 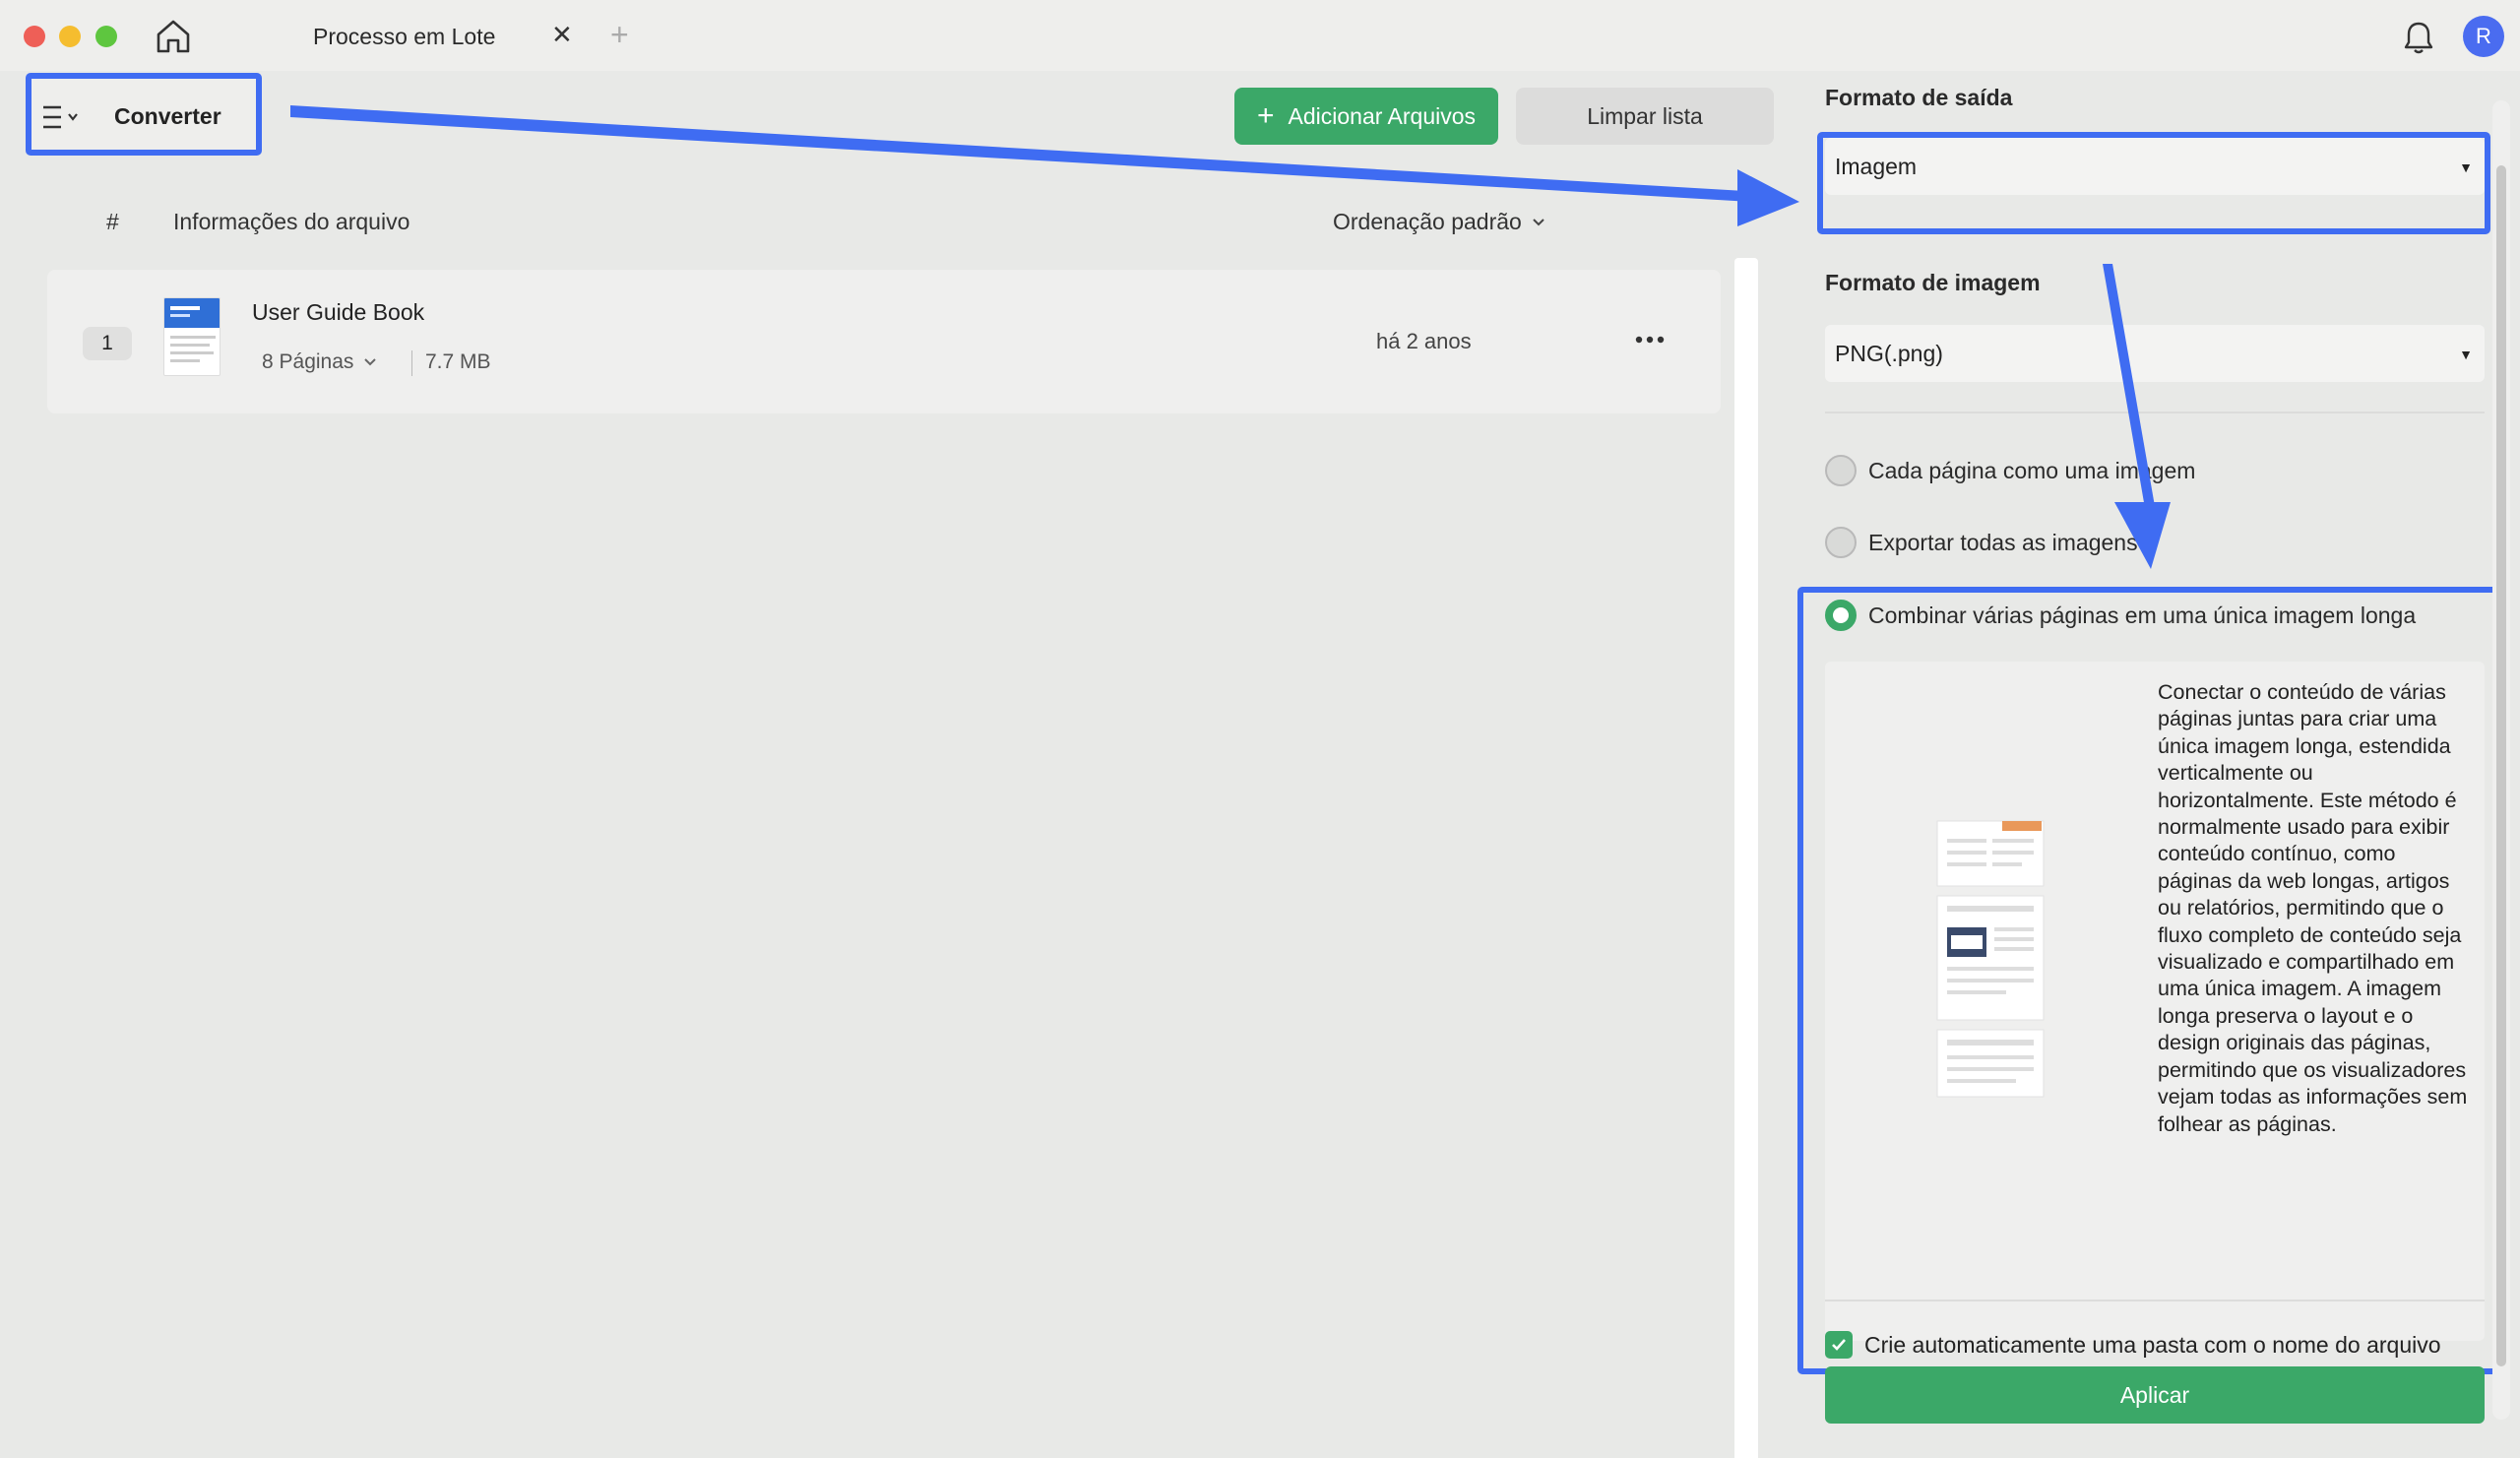 What do you see at coordinates (106, 36) in the screenshot?
I see `maximize-window-button` at bounding box center [106, 36].